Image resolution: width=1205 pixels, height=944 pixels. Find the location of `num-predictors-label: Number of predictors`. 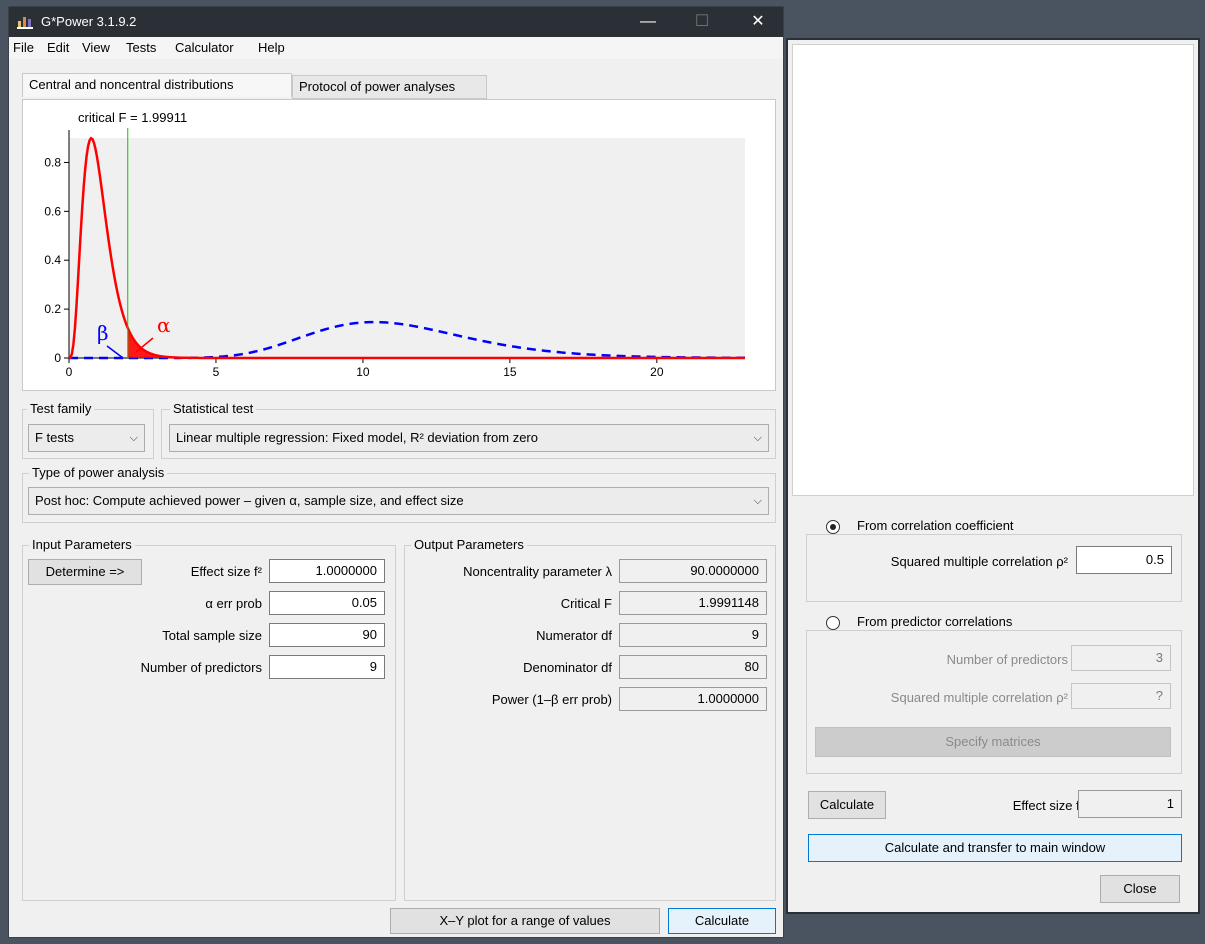

num-predictors-label: Number of predictors is located at coordinates (201, 667).